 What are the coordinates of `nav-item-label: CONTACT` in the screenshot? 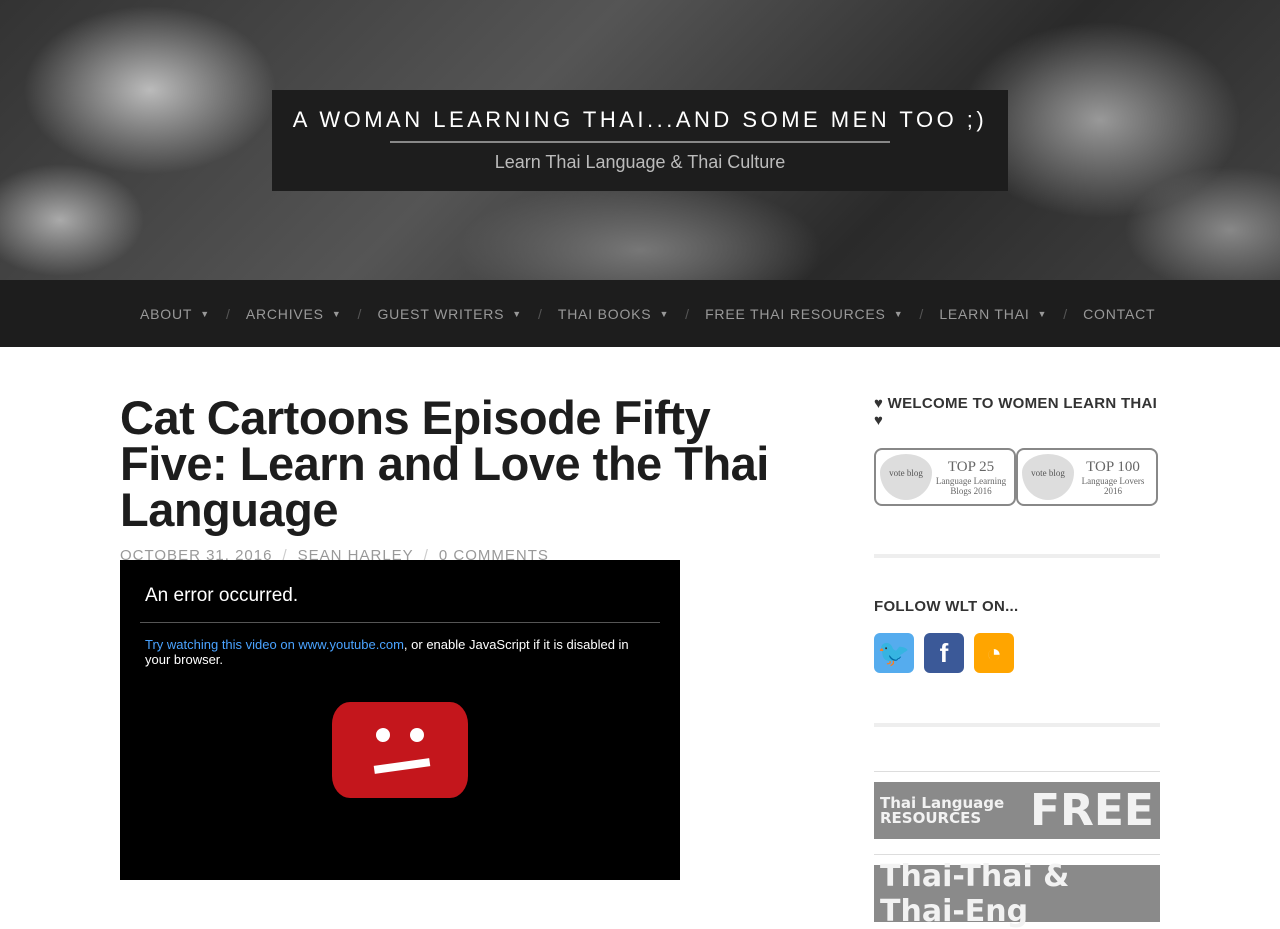 It's located at (1119, 313).